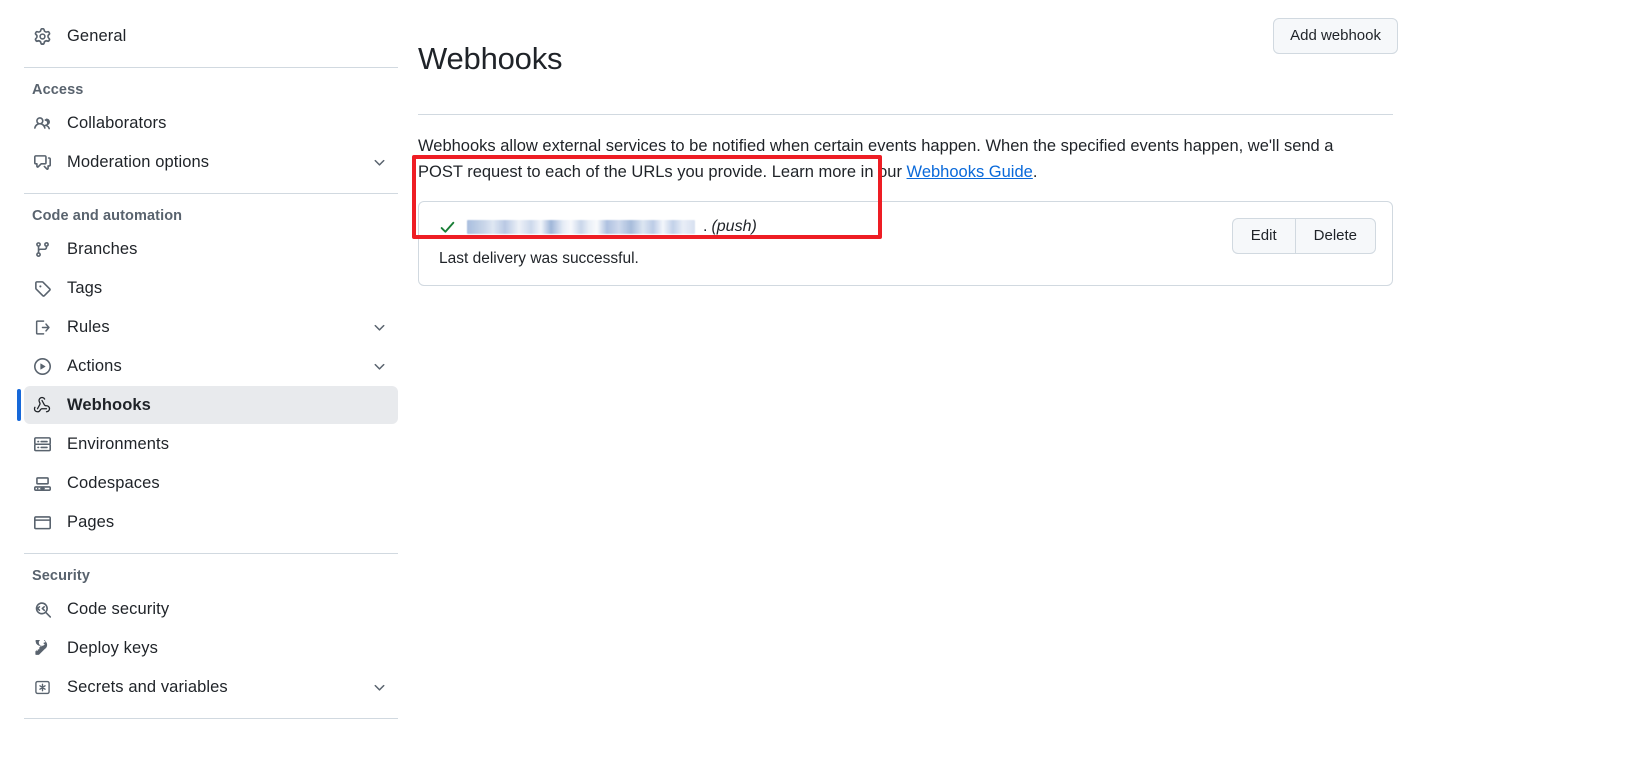  What do you see at coordinates (42, 648) in the screenshot?
I see `key-icon` at bounding box center [42, 648].